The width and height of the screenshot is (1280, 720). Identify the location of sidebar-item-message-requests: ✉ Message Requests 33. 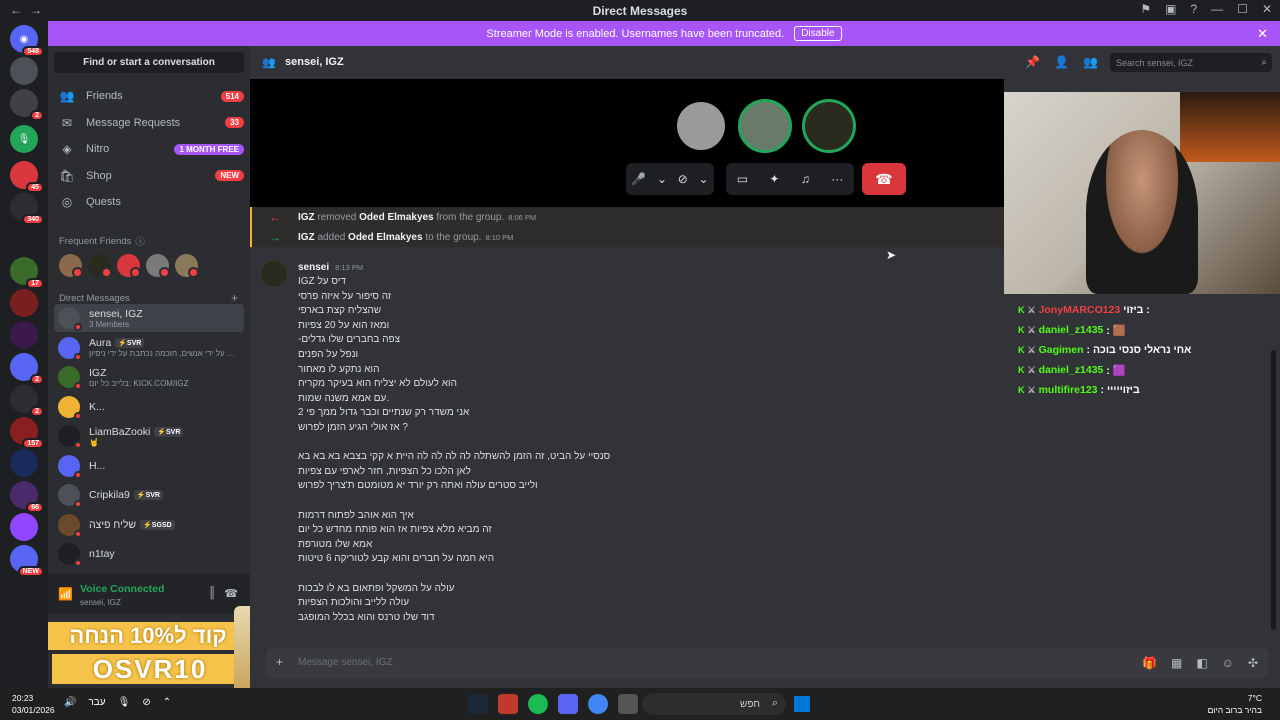
(150, 123).